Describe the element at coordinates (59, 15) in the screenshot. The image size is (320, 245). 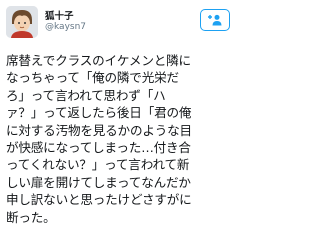
I see `display-name: 狐十子` at that location.